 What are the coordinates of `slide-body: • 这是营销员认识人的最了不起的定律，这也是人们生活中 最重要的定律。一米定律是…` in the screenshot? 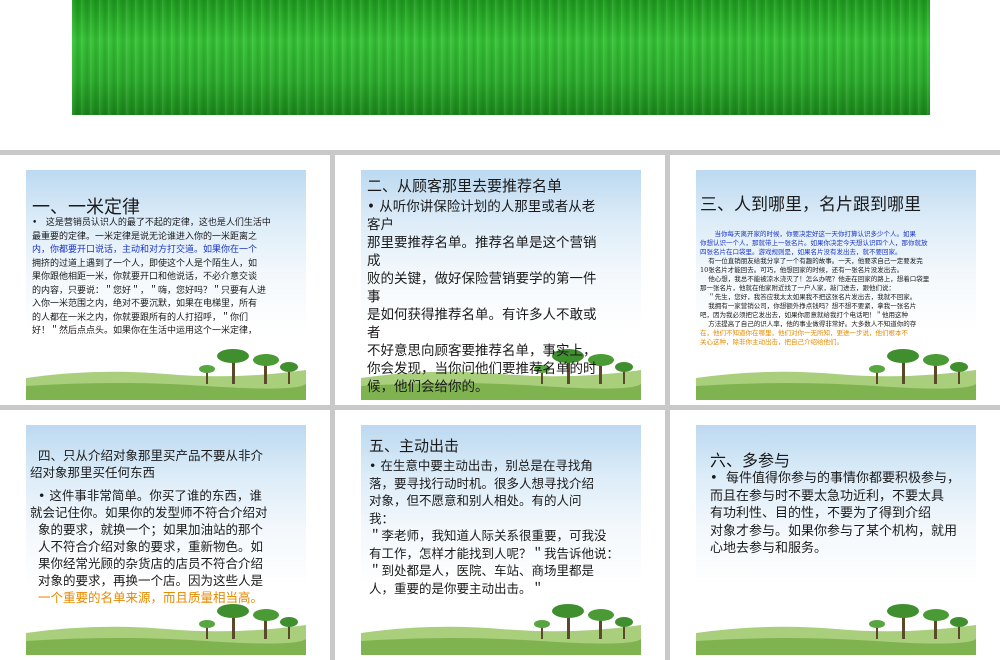 It's located at (151, 277).